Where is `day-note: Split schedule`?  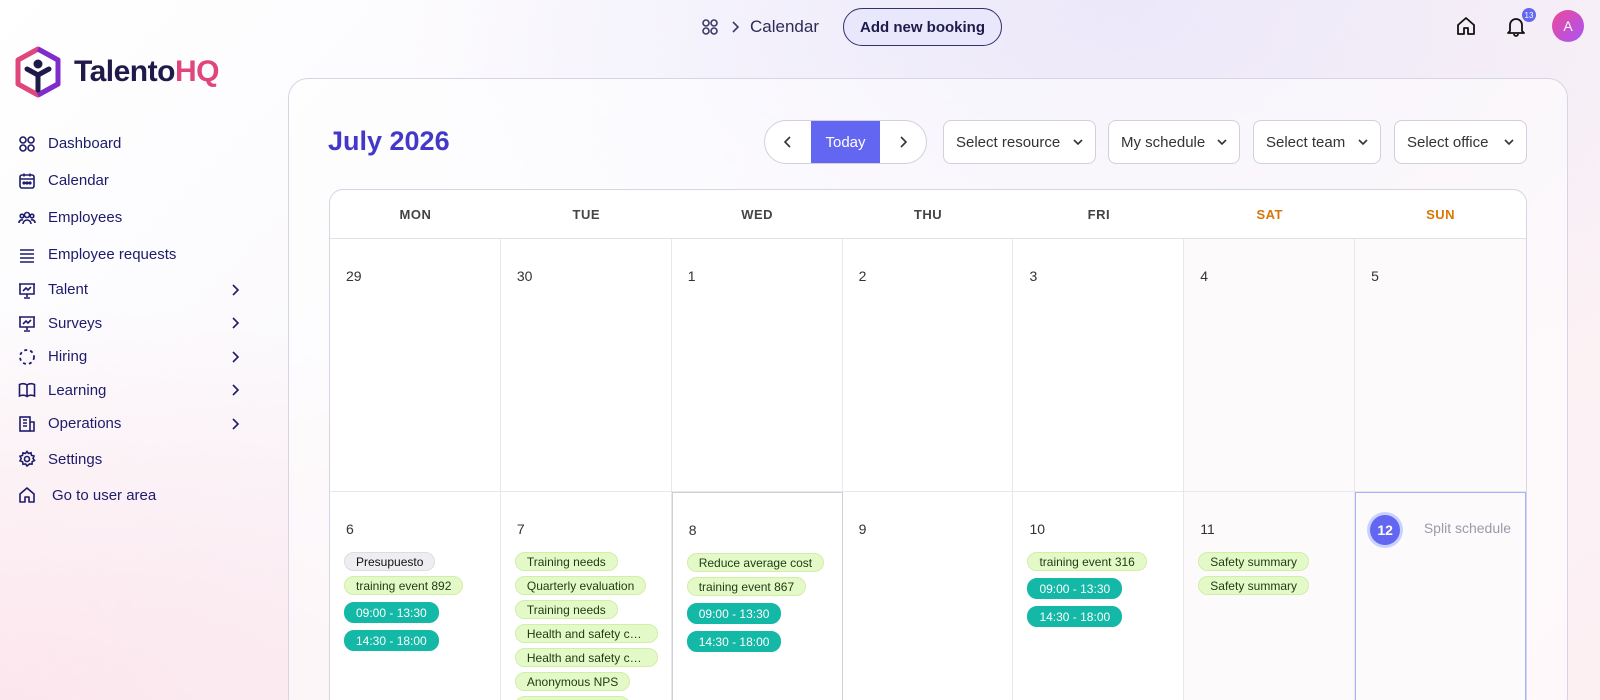
day-note: Split schedule is located at coordinates (1467, 528).